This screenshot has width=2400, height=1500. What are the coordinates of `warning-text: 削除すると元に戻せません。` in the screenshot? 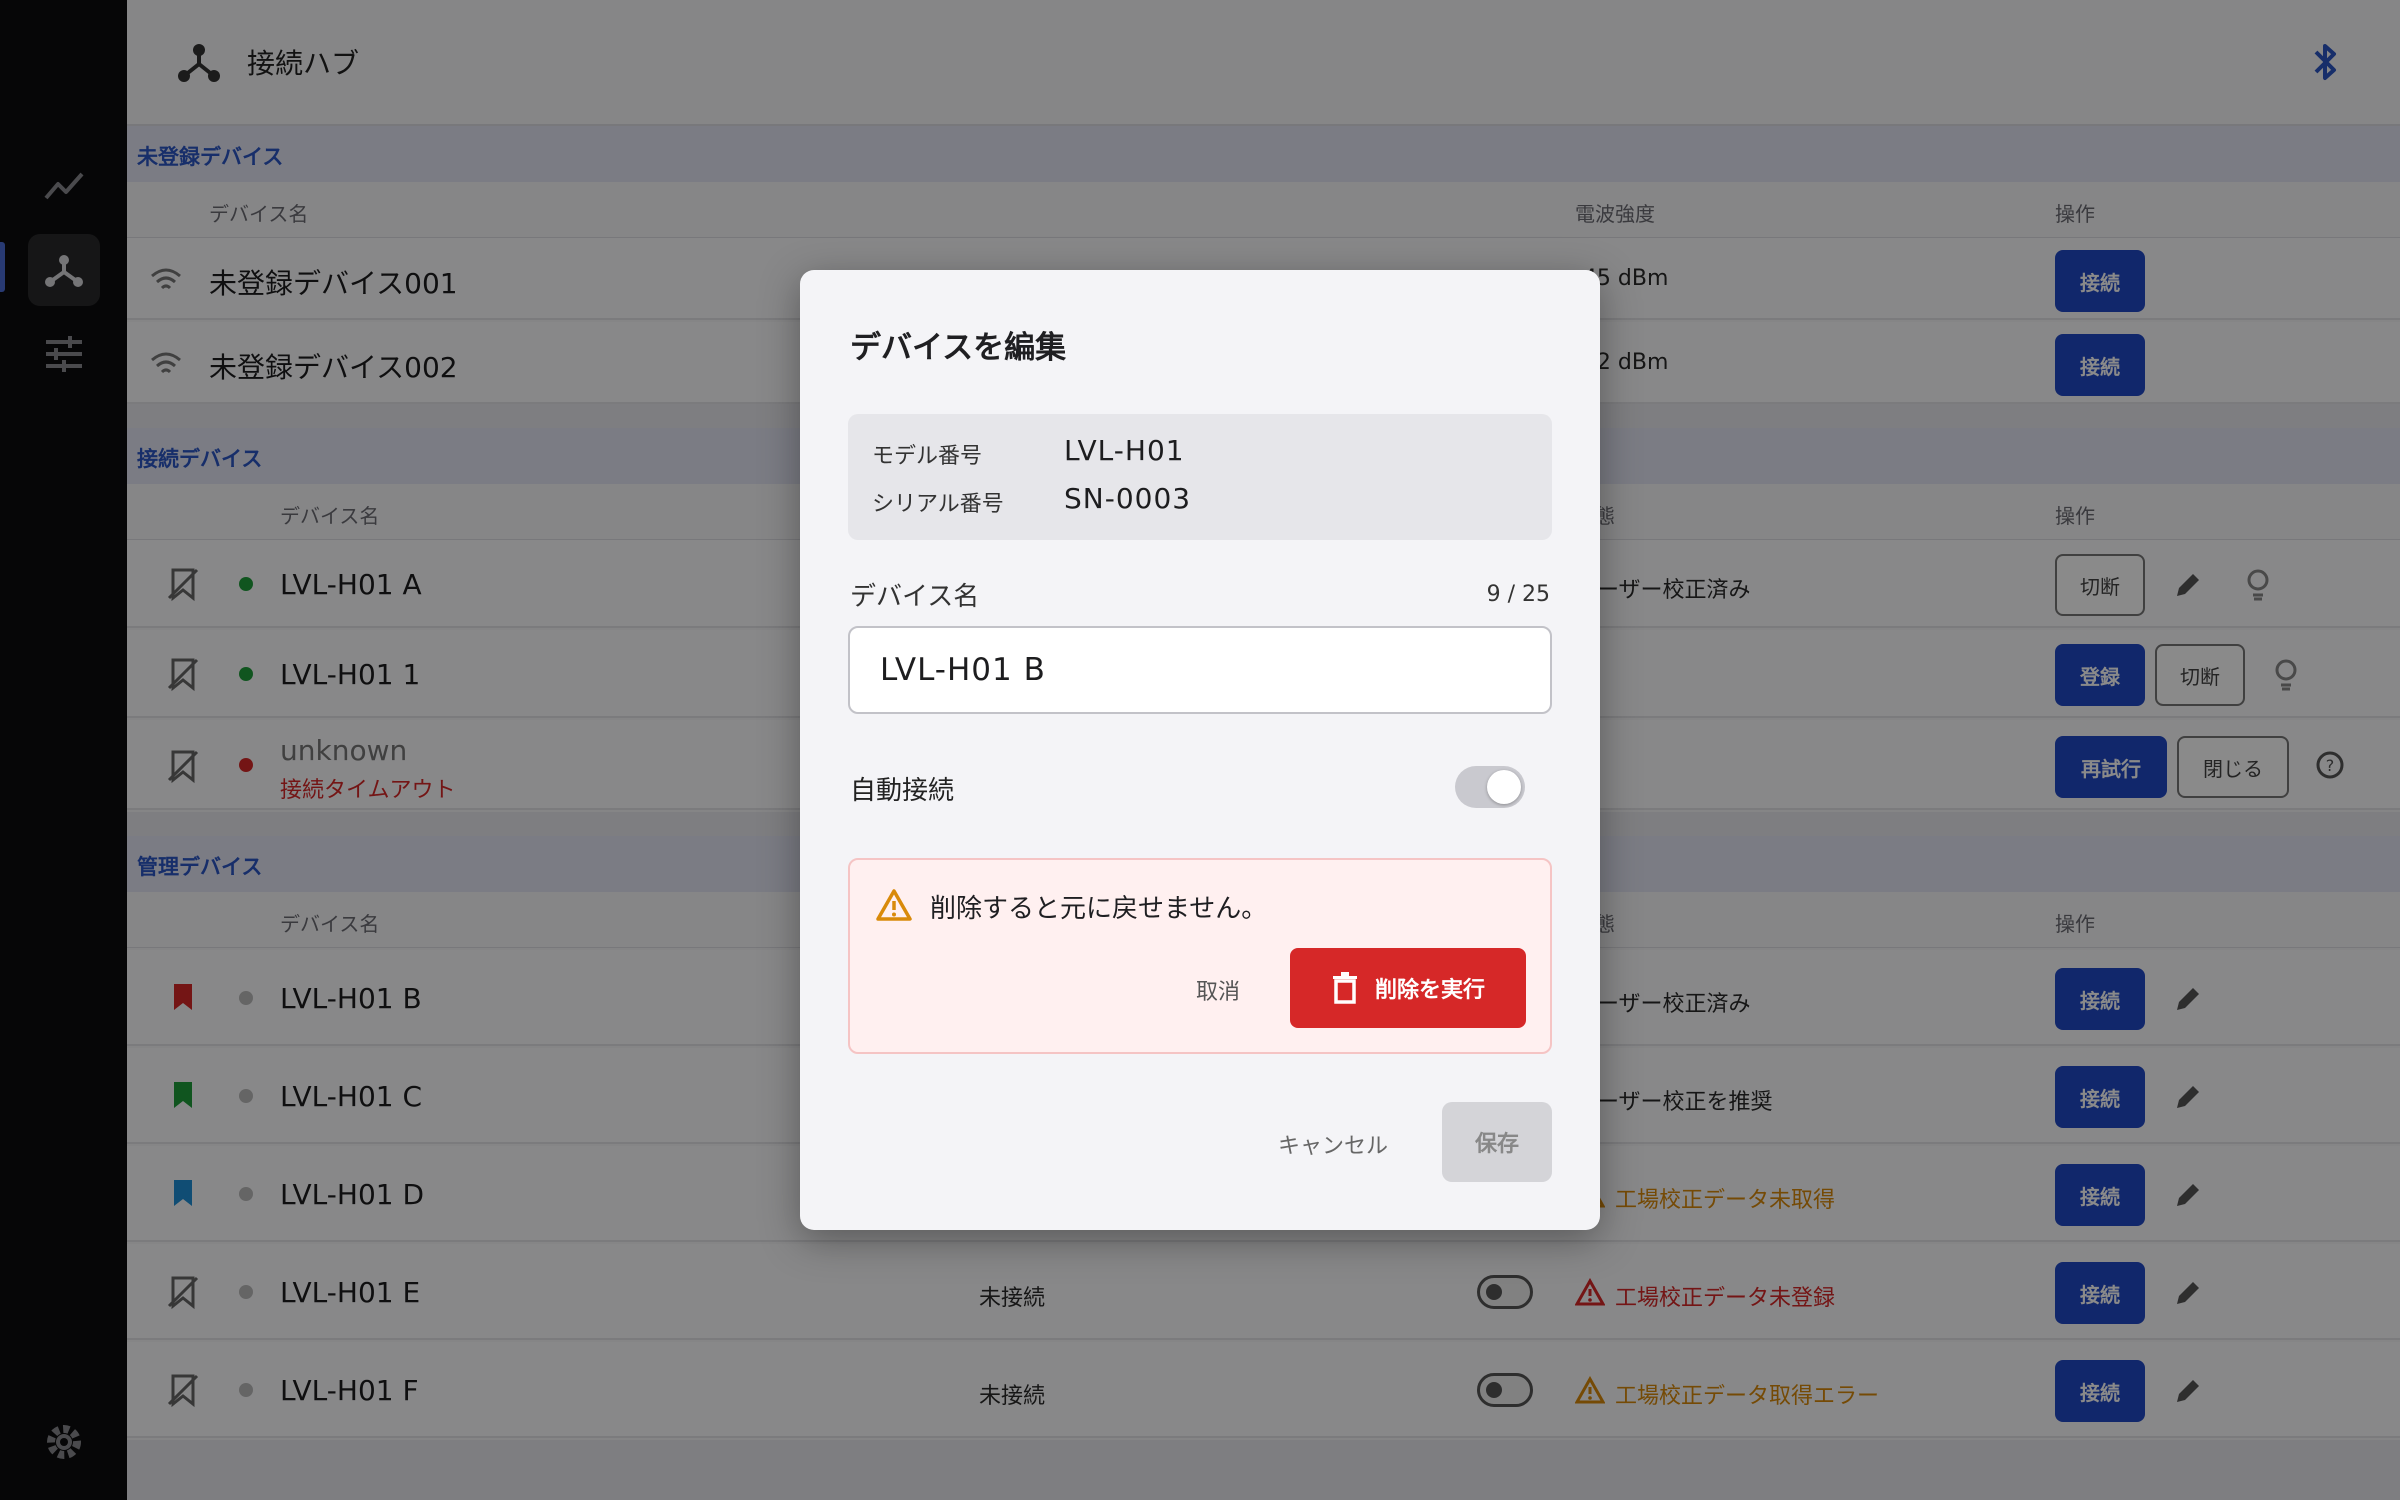 It's located at (1099, 909).